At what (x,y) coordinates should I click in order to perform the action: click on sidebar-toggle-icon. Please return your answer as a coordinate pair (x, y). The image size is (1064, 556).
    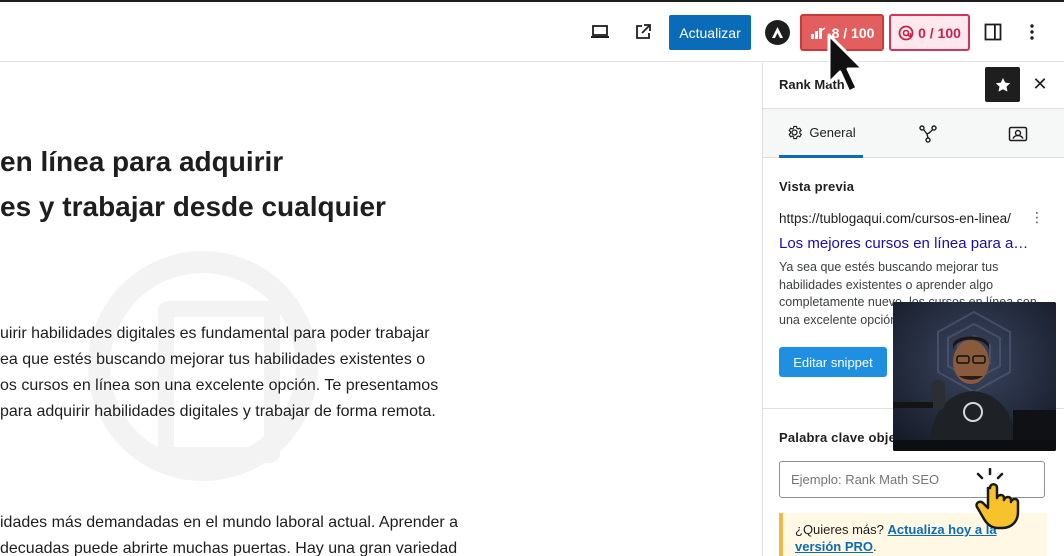
    Looking at the image, I should click on (993, 32).